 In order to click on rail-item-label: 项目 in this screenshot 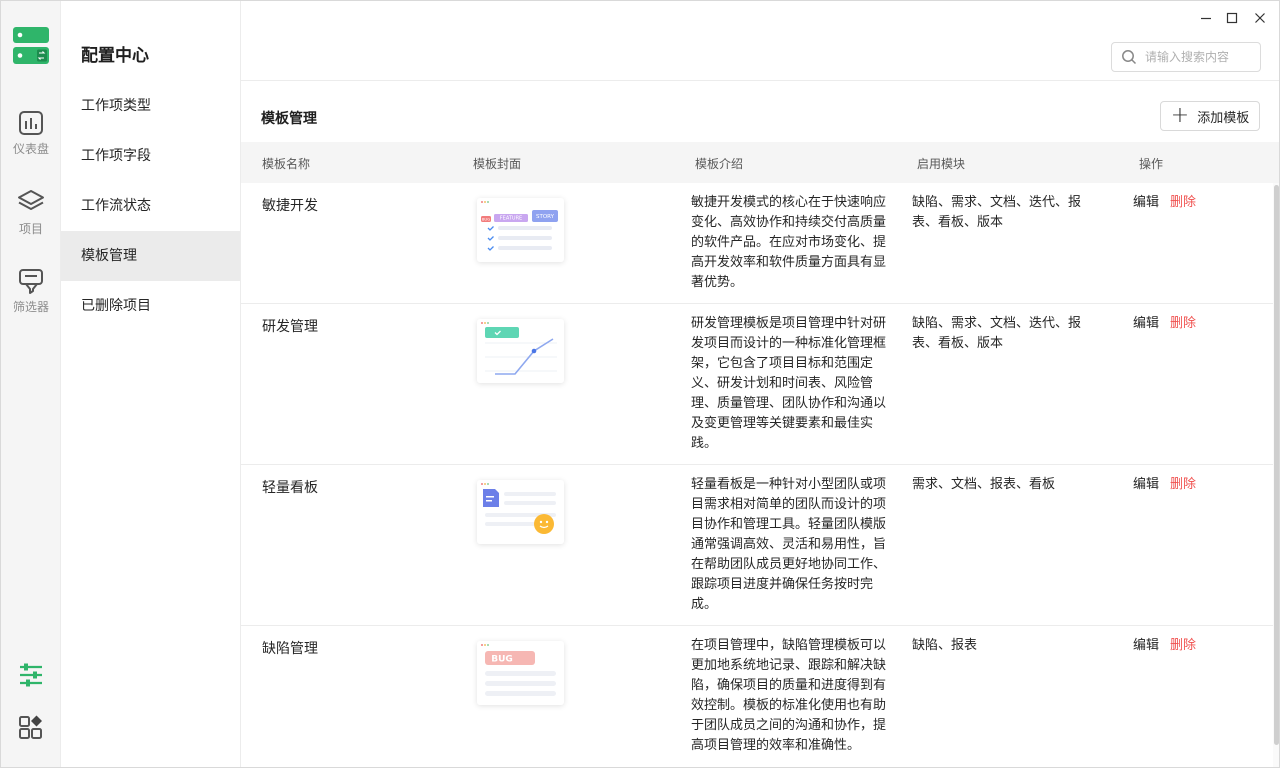, I will do `click(30, 229)`.